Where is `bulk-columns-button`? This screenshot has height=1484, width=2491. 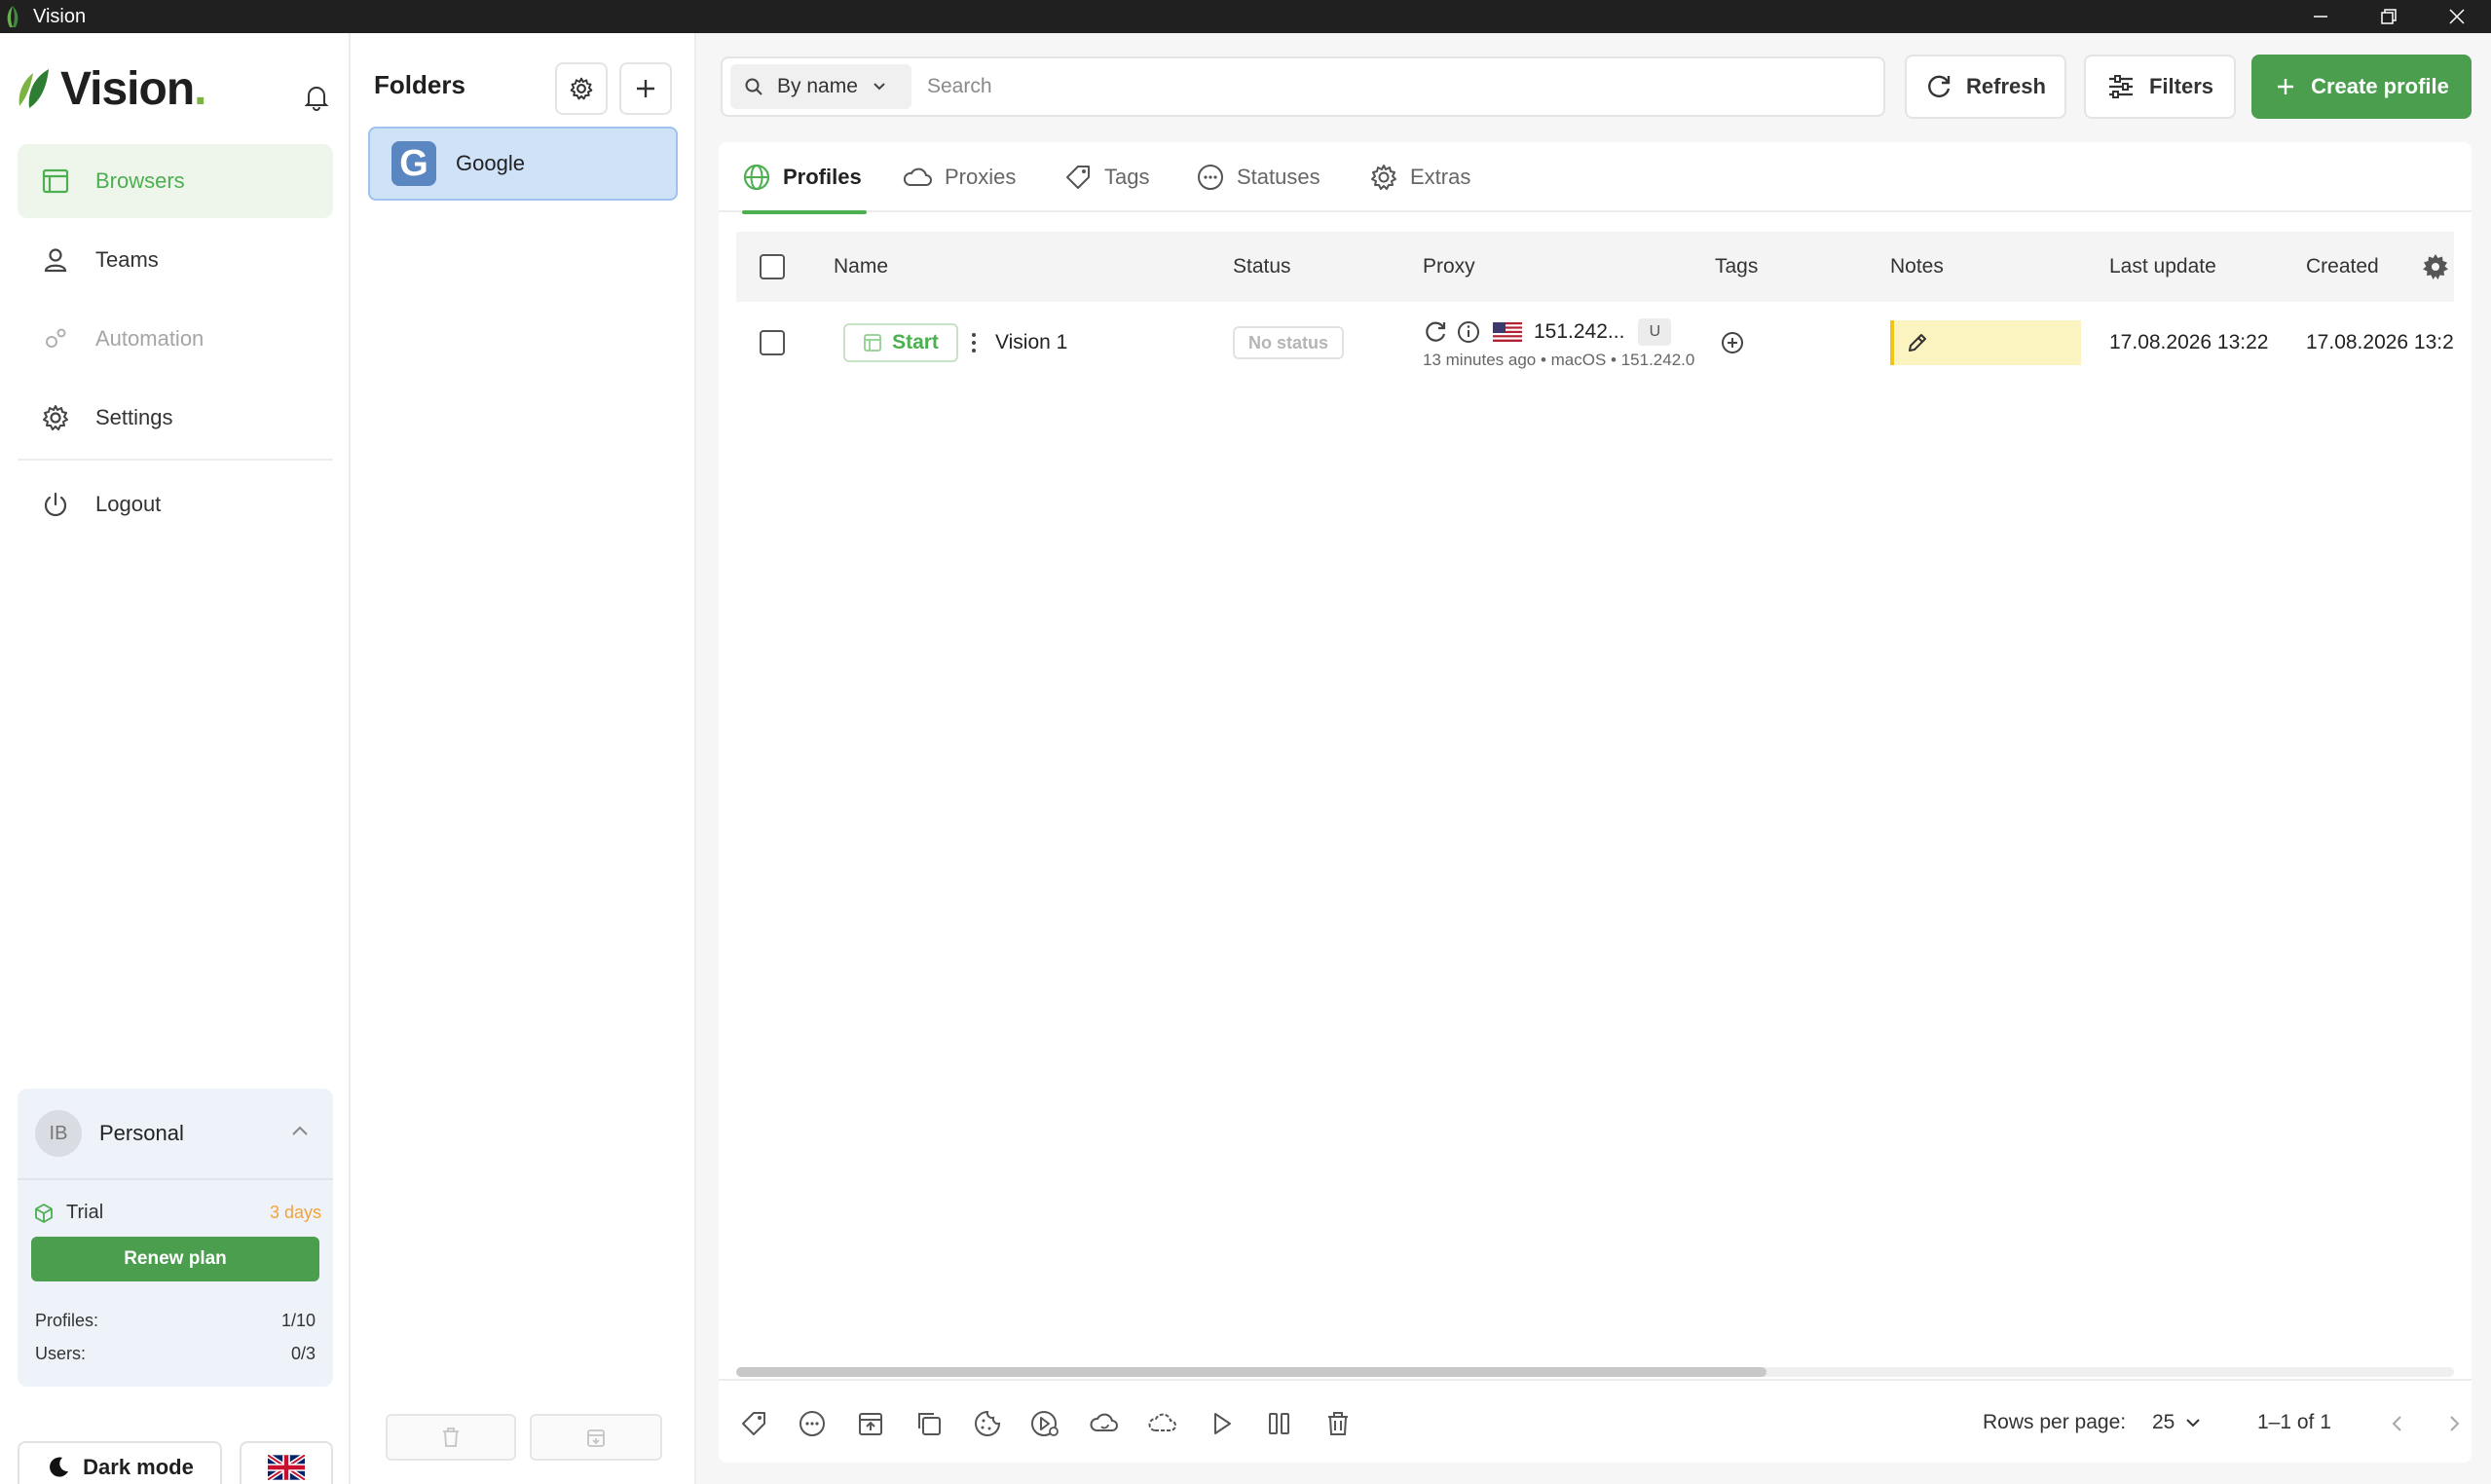
bulk-columns-button is located at coordinates (1279, 1423).